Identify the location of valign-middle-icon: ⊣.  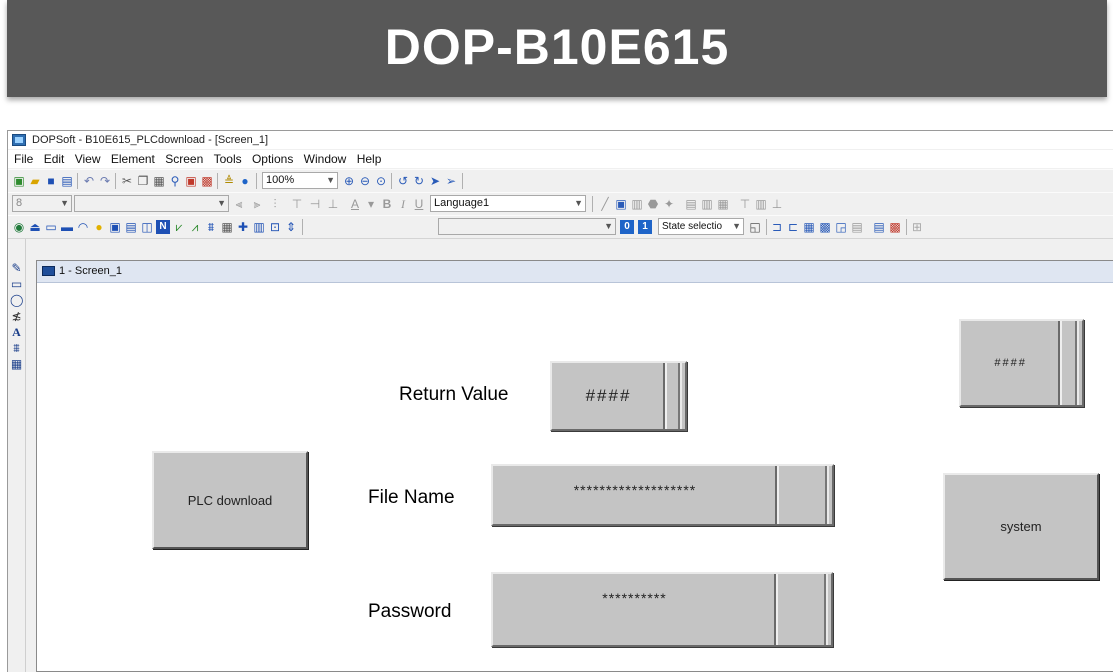
(315, 204).